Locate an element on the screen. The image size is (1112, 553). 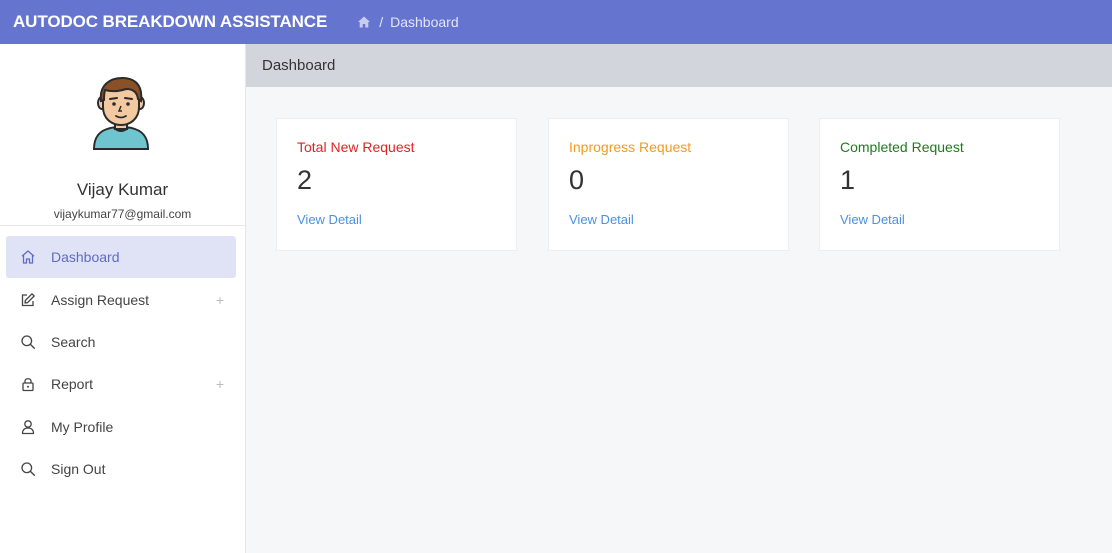
inprogress-request-card: Inprogress Request 0 View Detail is located at coordinates (668, 184).